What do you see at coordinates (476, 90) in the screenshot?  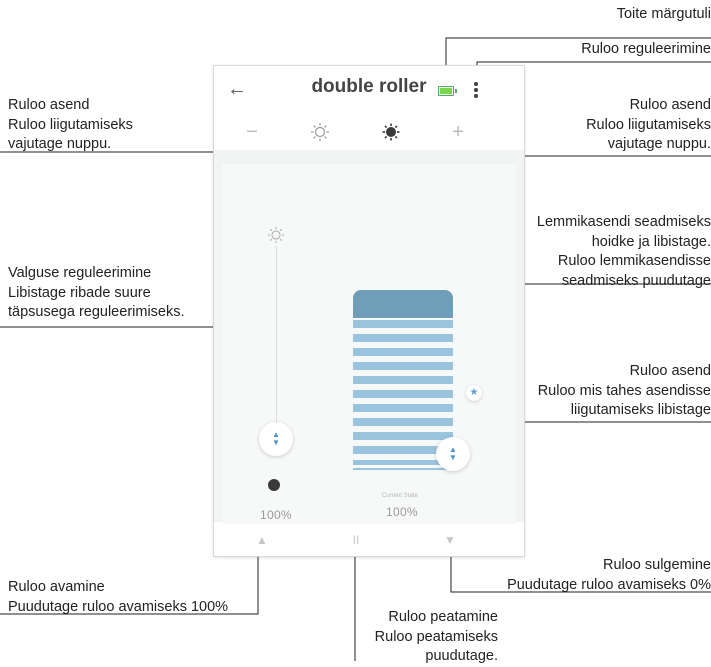 I see `more-vertical-icon` at bounding box center [476, 90].